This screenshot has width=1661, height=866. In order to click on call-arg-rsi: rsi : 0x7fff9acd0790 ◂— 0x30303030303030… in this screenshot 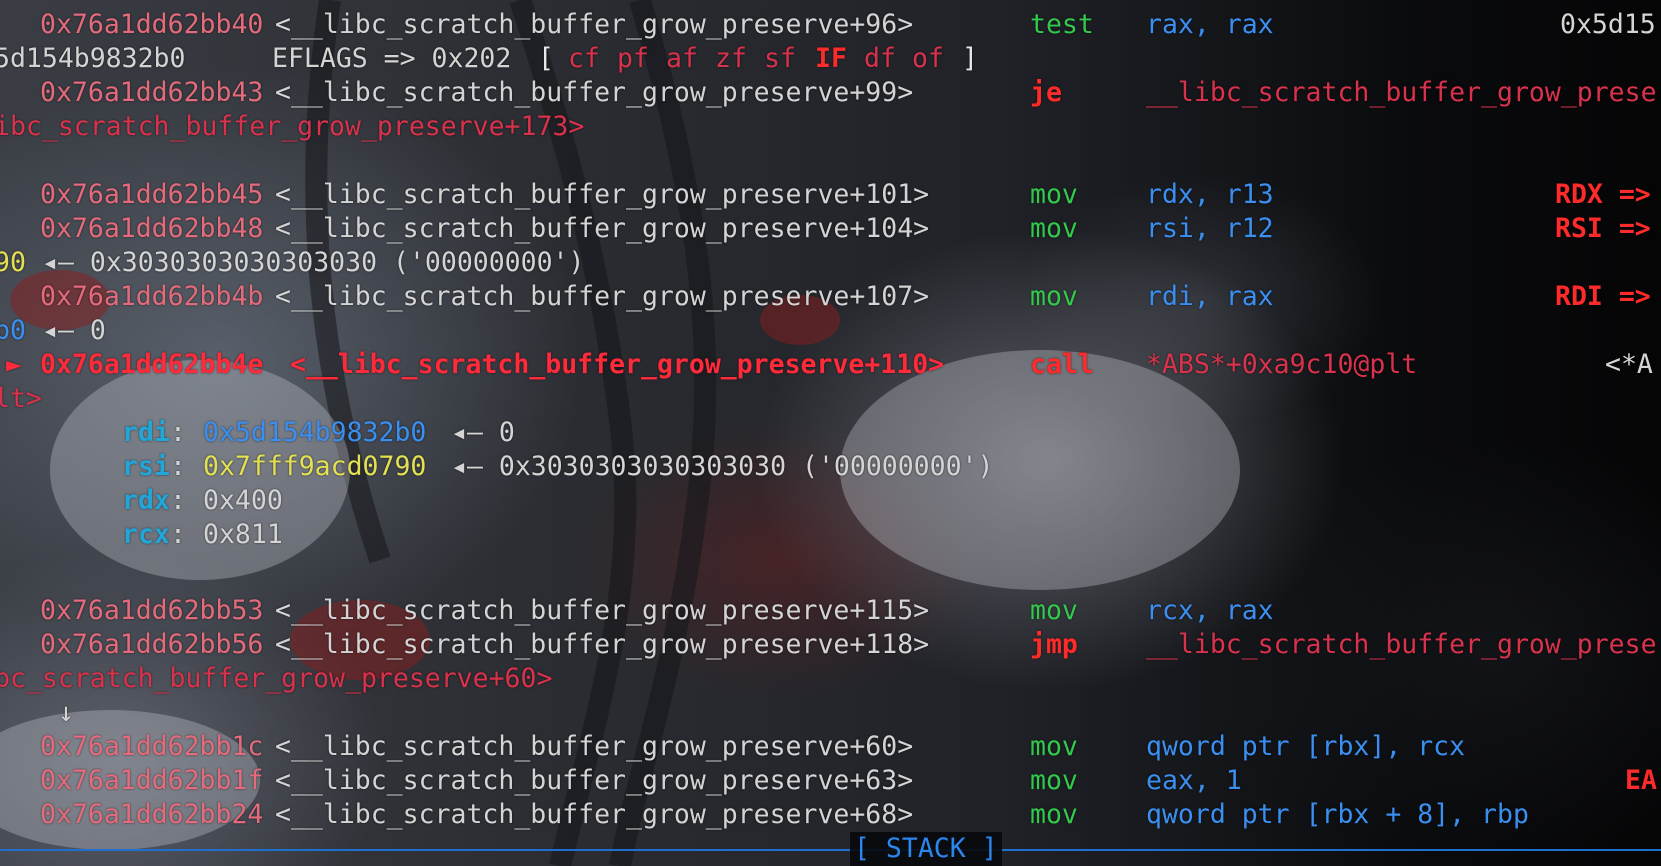, I will do `click(496, 467)`.